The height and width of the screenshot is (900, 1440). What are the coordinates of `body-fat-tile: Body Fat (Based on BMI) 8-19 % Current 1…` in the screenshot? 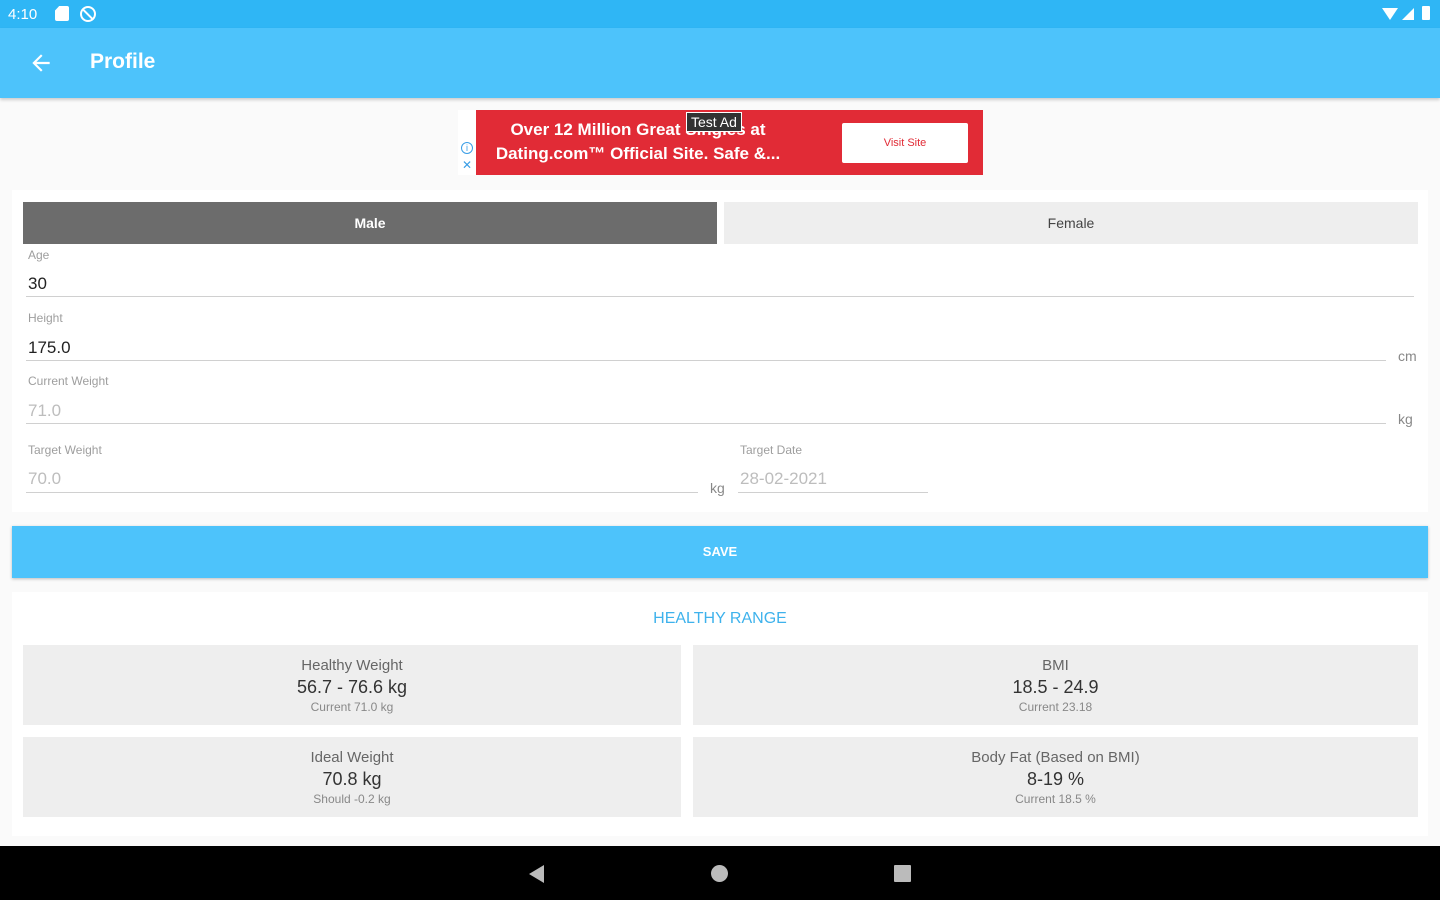 It's located at (1055, 777).